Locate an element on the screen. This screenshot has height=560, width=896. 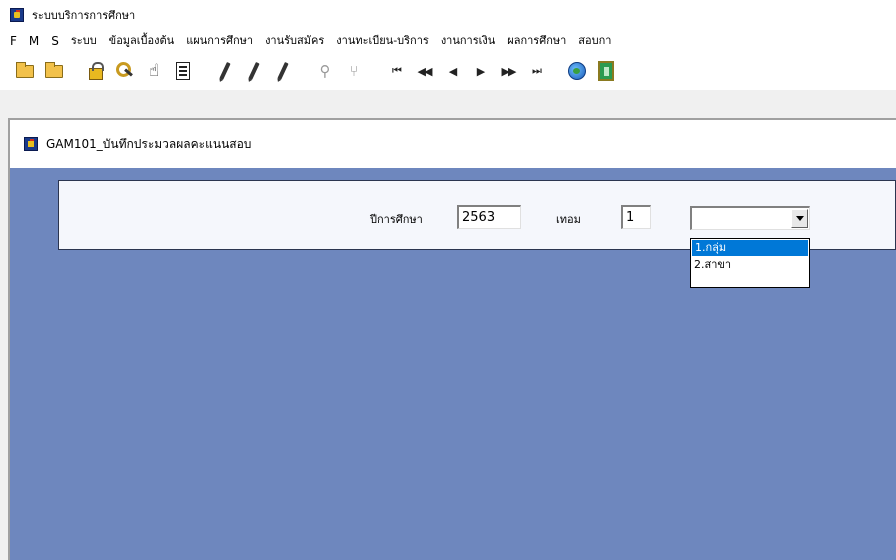
pencil-icon is located at coordinates (225, 71).